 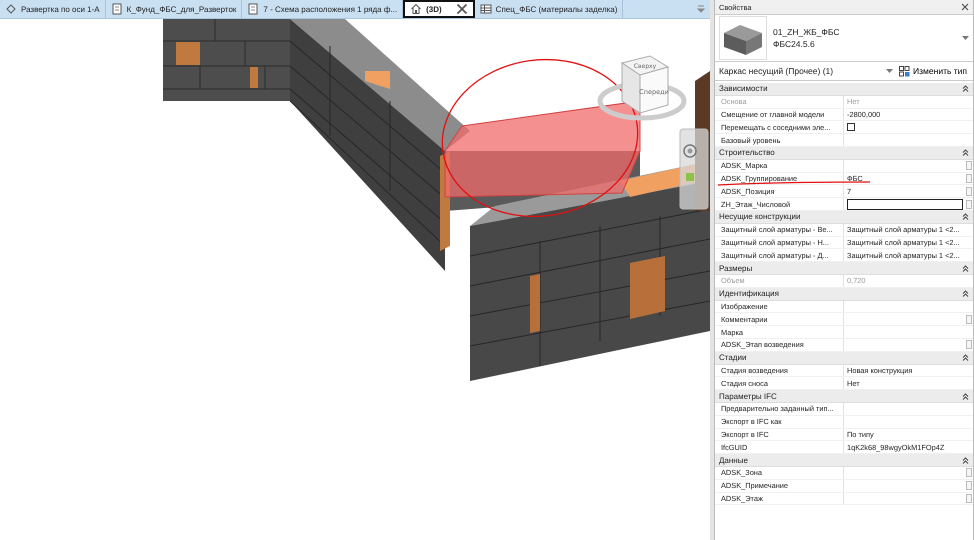 What do you see at coordinates (800, 71) in the screenshot?
I see `category-dropdown: Каркас несущий (Прочее) (1)` at bounding box center [800, 71].